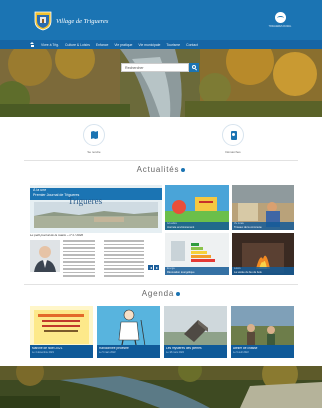 This screenshot has width=322, height=408. What do you see at coordinates (85, 201) in the screenshot?
I see `featured-masthead: Trigueres` at bounding box center [85, 201].